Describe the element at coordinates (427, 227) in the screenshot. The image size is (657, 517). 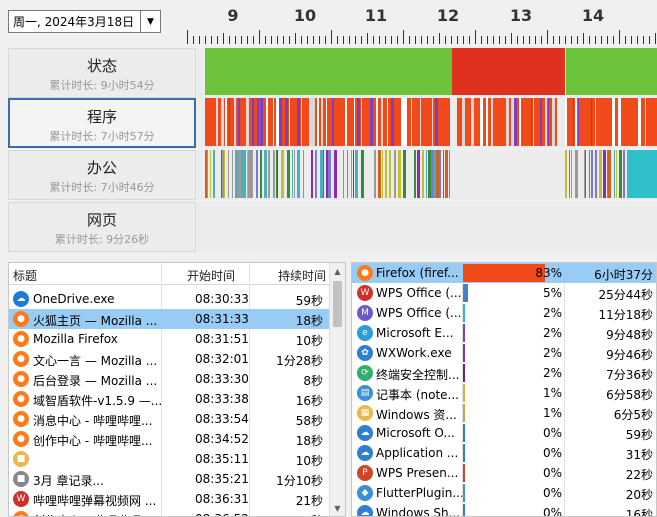
I see `row-web-track` at that location.